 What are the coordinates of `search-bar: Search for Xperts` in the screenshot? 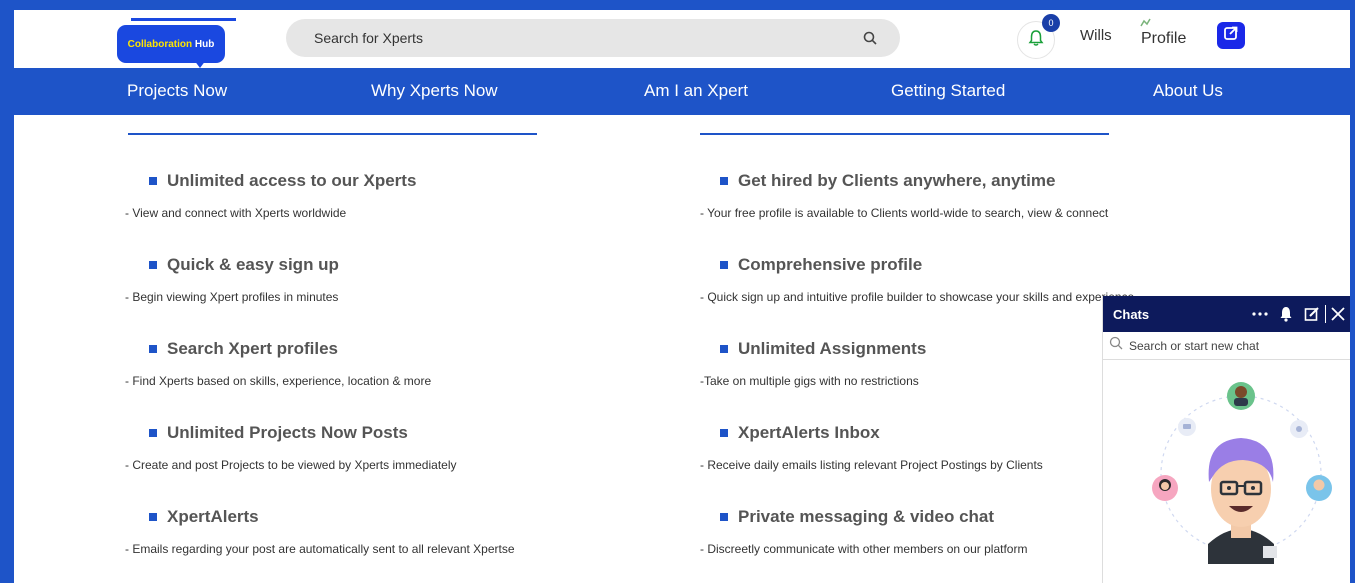 It's located at (593, 38).